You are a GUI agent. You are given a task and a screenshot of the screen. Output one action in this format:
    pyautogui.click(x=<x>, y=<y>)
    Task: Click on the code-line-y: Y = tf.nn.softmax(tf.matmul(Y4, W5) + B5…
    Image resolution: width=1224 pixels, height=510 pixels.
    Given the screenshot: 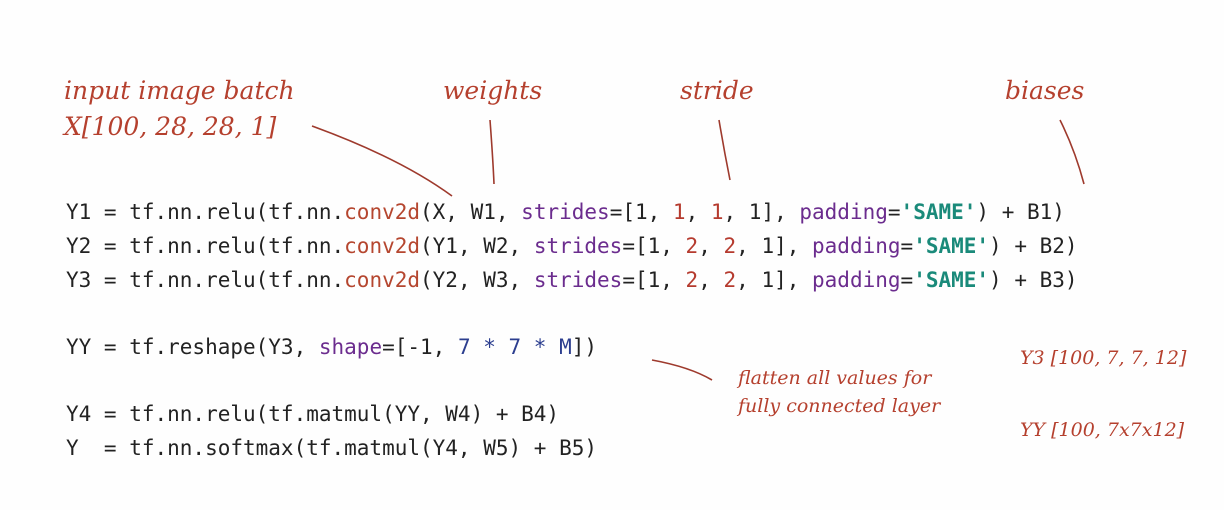 What is the action you would take?
    pyautogui.click(x=332, y=448)
    